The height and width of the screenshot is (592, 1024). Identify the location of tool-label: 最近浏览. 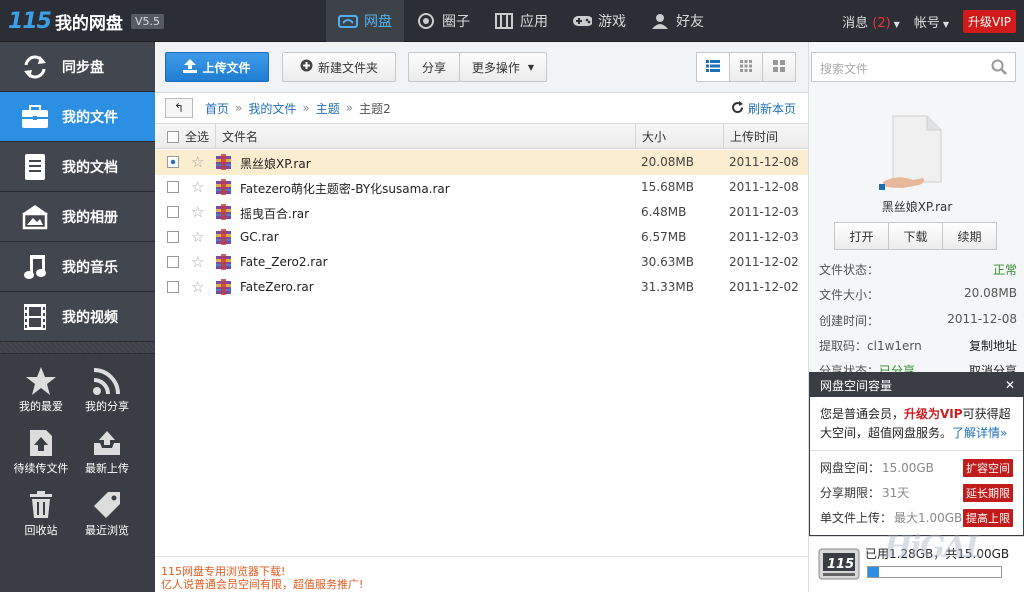
(107, 530).